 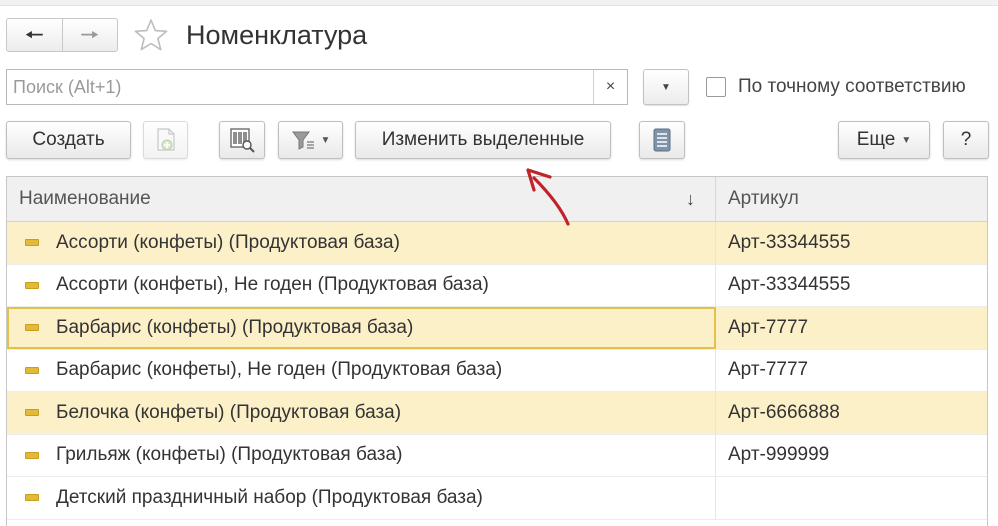 I want to click on help-button: ?, so click(x=966, y=140).